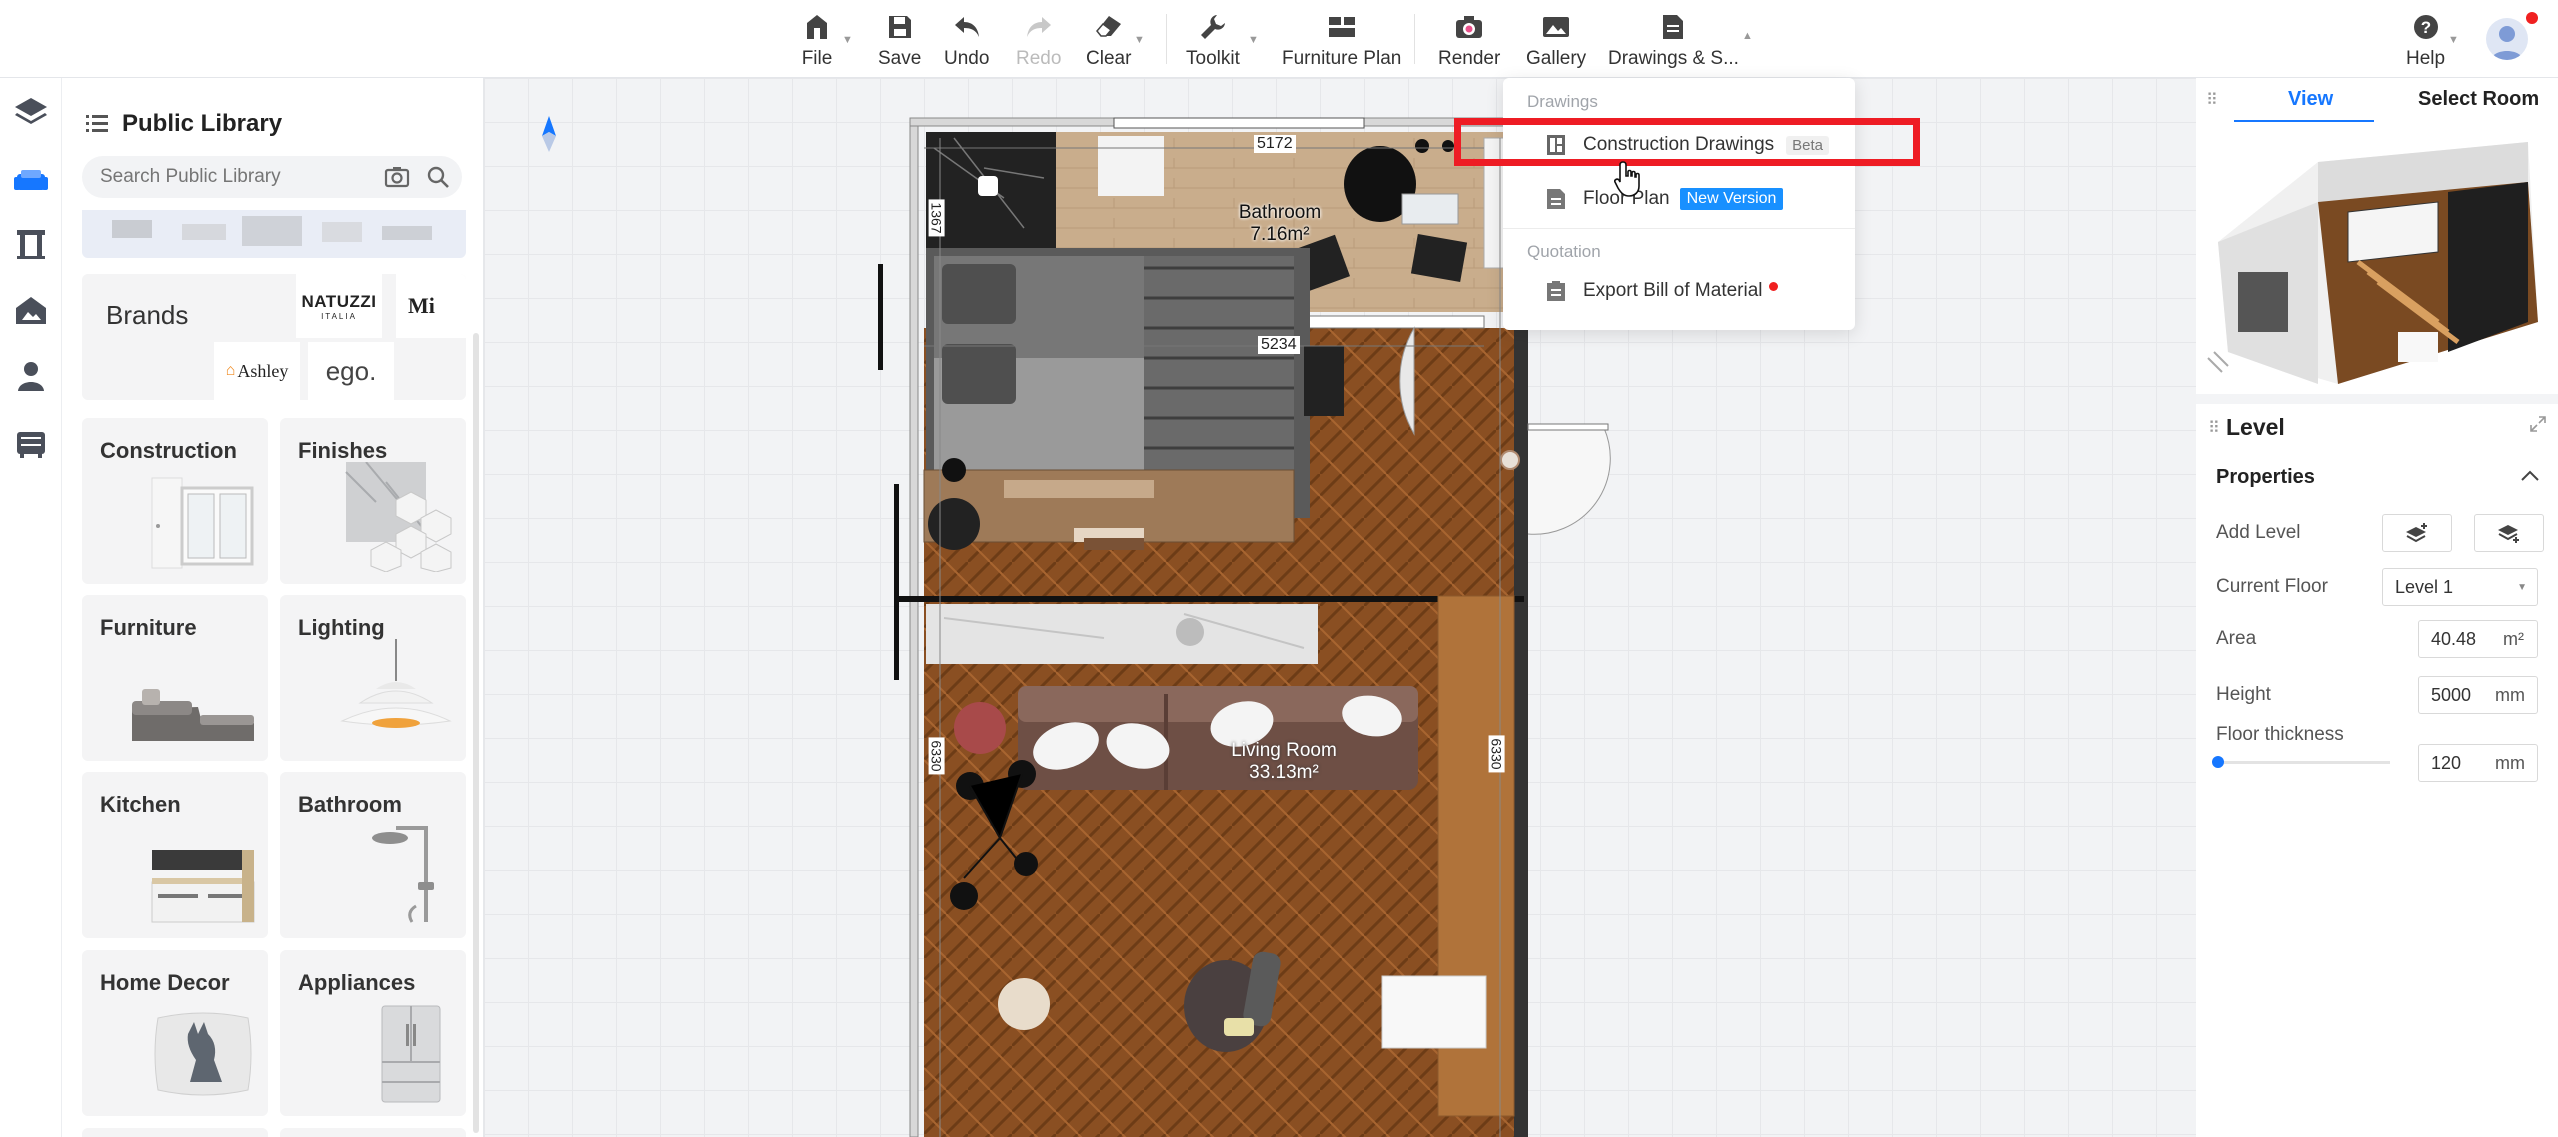 The image size is (2558, 1137). Describe the element at coordinates (373, 855) in the screenshot. I see `category-bathroom: Bathroom` at that location.